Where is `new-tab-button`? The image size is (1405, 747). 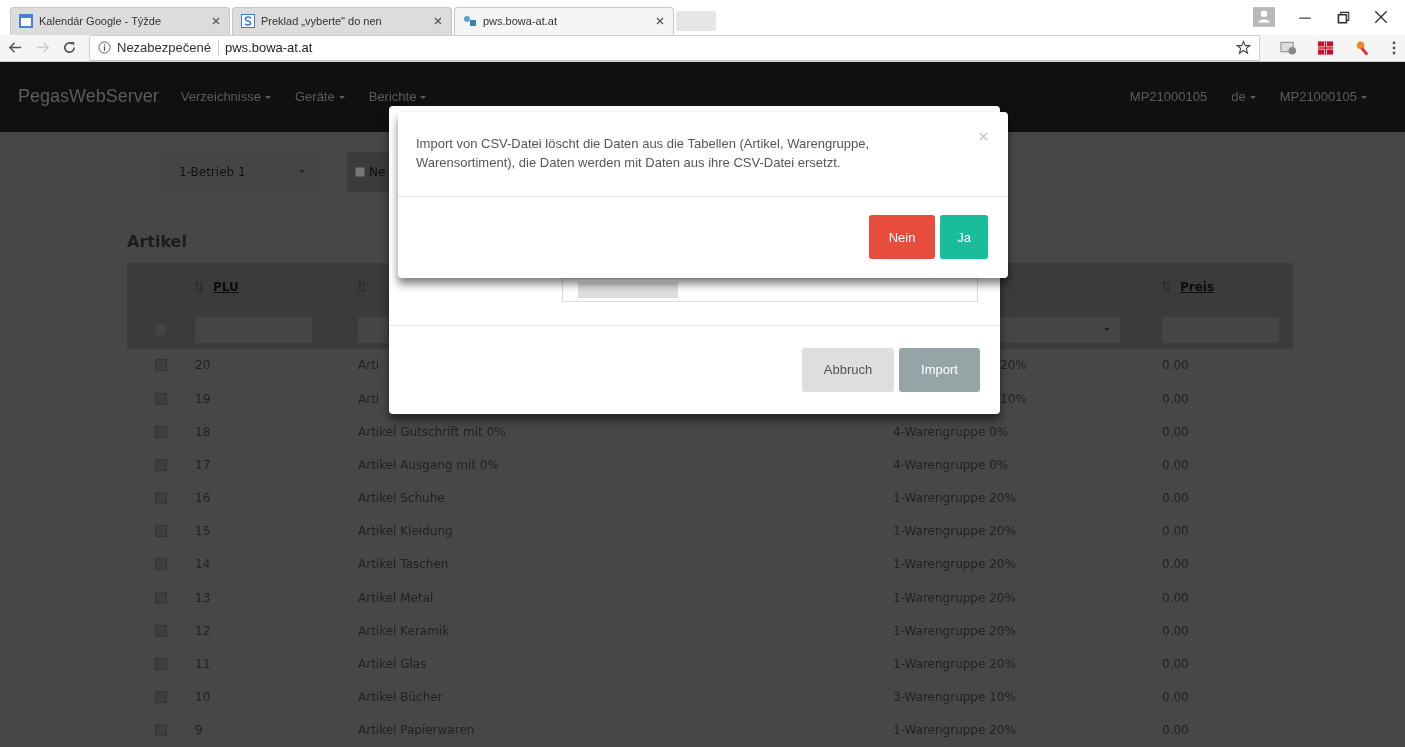 new-tab-button is located at coordinates (696, 20).